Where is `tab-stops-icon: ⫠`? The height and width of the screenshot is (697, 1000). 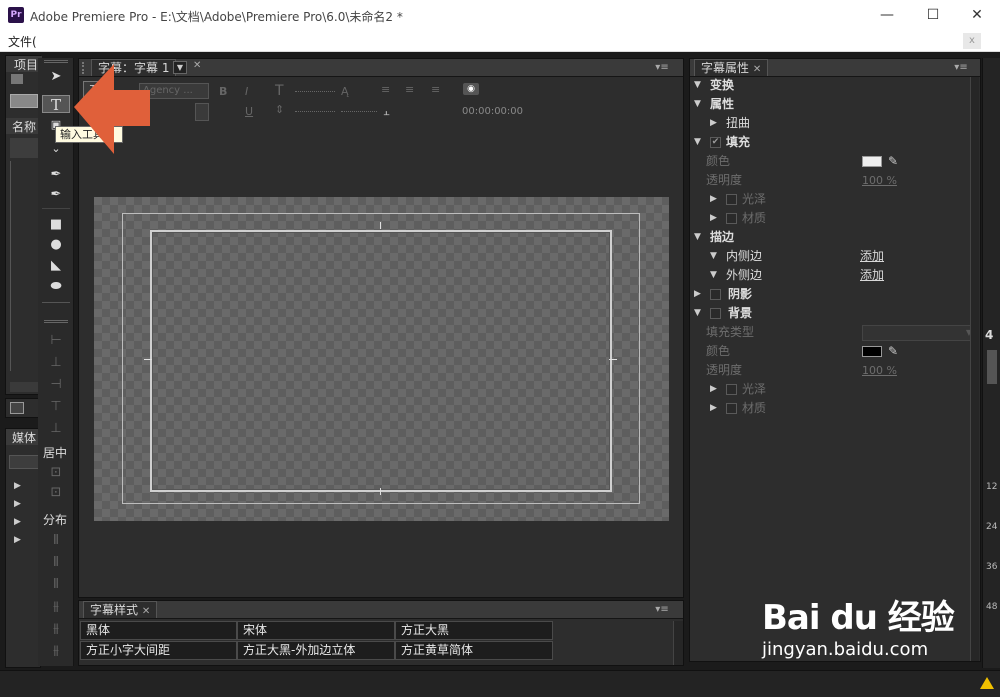 tab-stops-icon: ⫠ is located at coordinates (386, 112).